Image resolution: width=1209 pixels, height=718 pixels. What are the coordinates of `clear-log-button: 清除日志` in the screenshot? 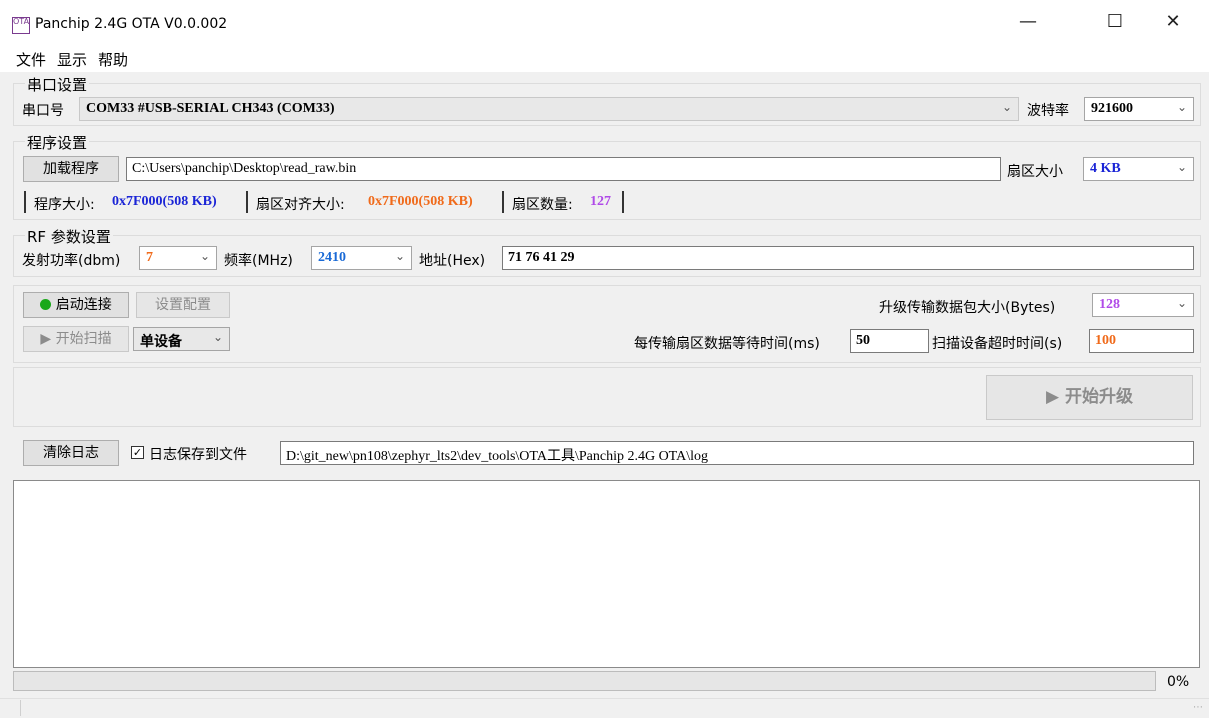 It's located at (71, 453).